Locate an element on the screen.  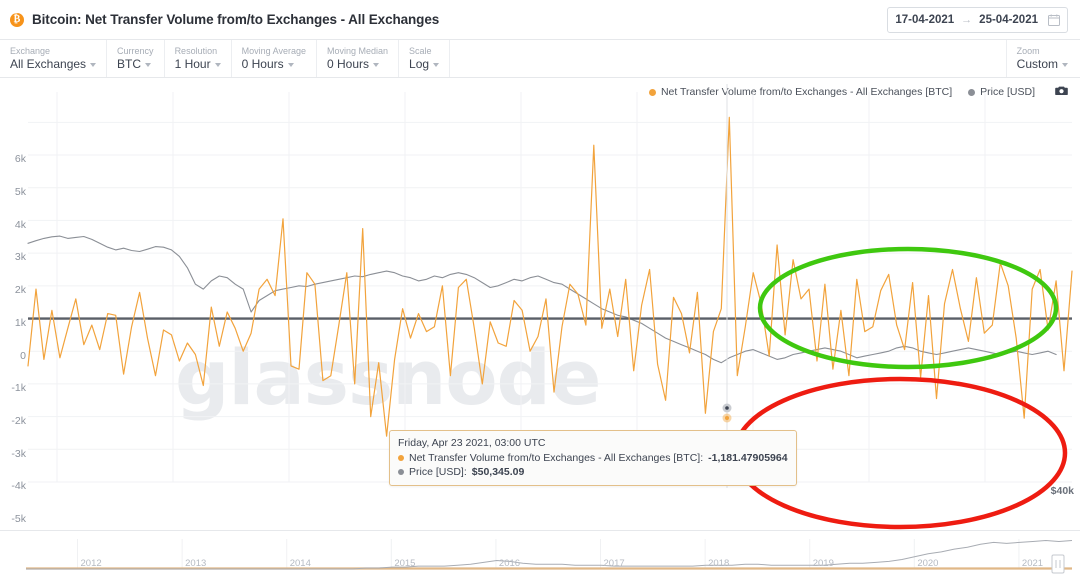
y-axis-tick: -4k is located at coordinates (18, 486).